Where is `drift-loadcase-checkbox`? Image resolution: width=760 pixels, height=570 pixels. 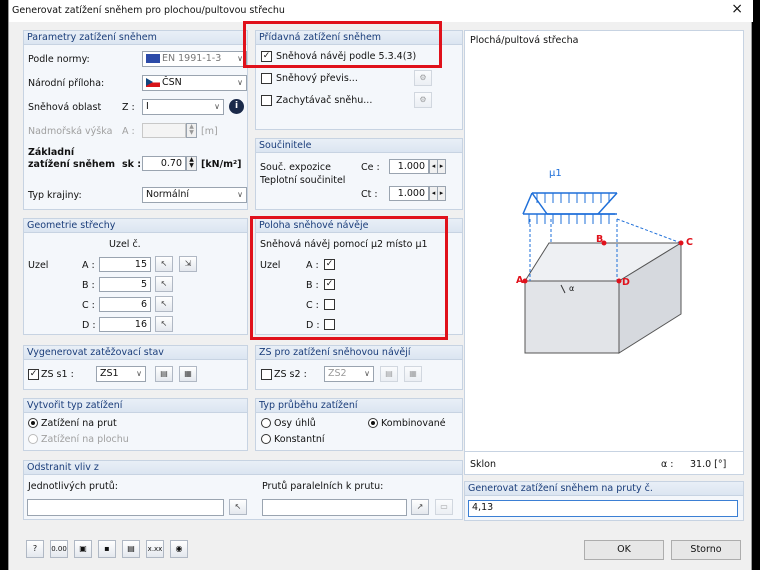
drift-loadcase-checkbox is located at coordinates (266, 374).